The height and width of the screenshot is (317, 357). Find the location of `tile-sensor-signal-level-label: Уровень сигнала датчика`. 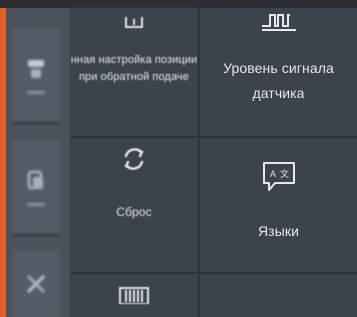

tile-sensor-signal-level-label: Уровень сигнала датчика is located at coordinates (278, 80).